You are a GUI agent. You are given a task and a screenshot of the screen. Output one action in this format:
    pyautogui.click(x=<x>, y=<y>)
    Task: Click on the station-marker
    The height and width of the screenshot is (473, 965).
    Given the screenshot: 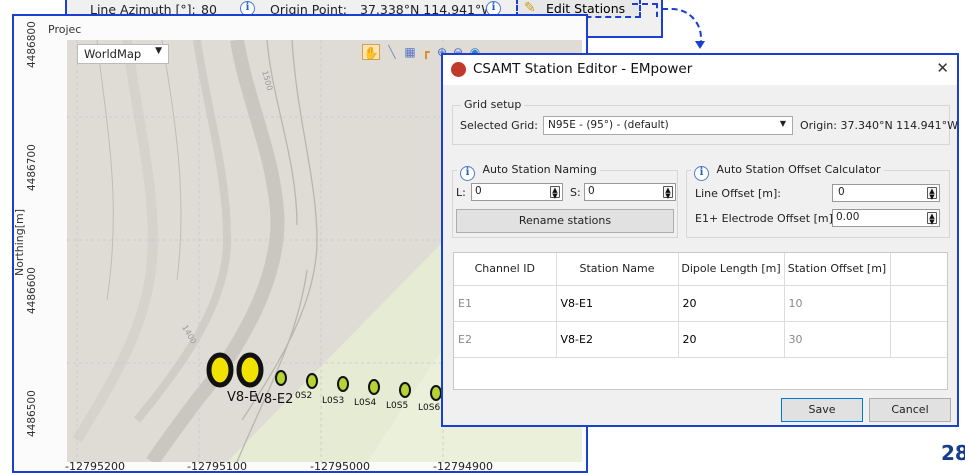 What is the action you would take?
    pyautogui.click(x=436, y=393)
    